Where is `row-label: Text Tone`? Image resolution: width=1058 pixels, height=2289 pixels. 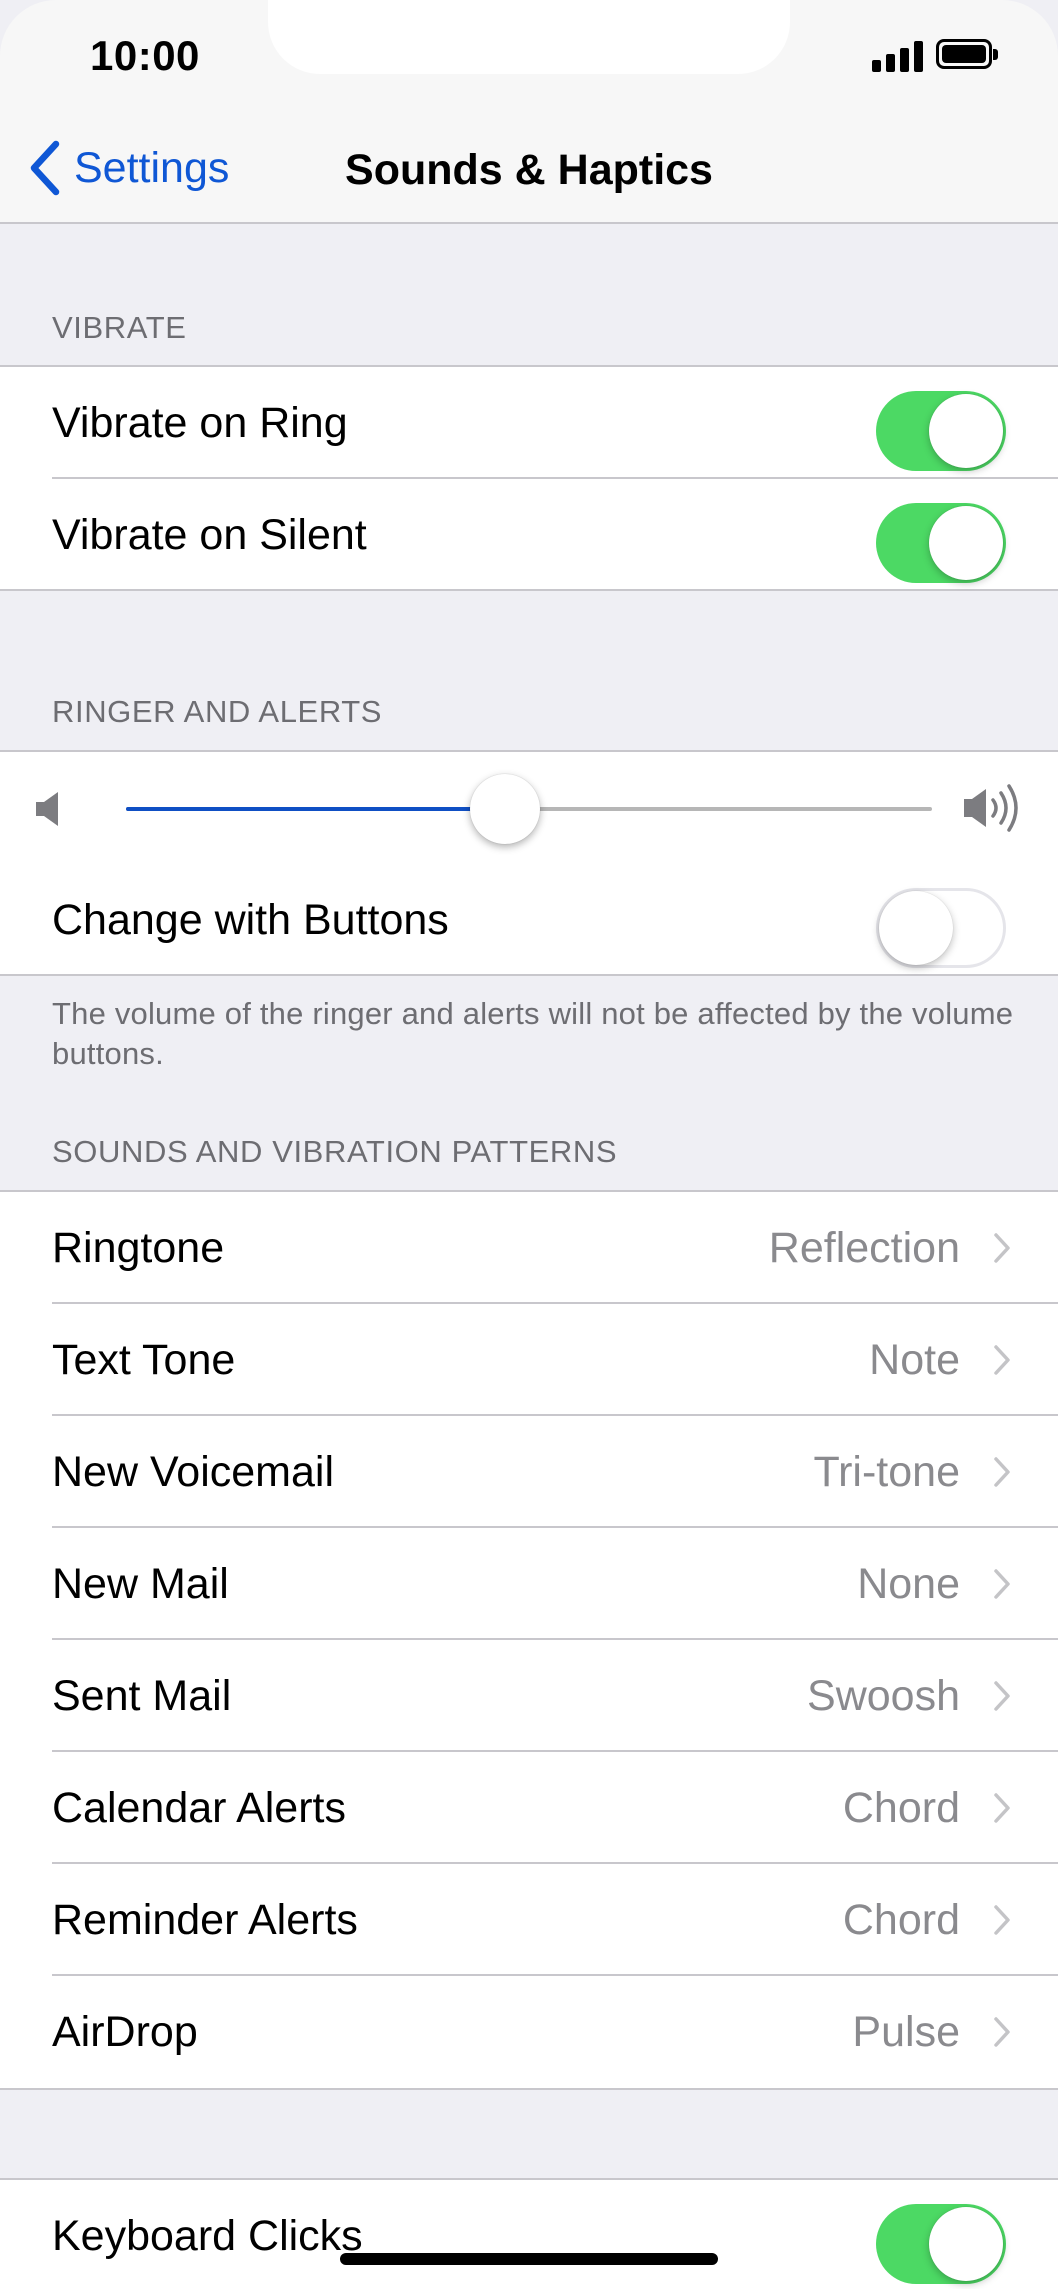
row-label: Text Tone is located at coordinates (144, 1360).